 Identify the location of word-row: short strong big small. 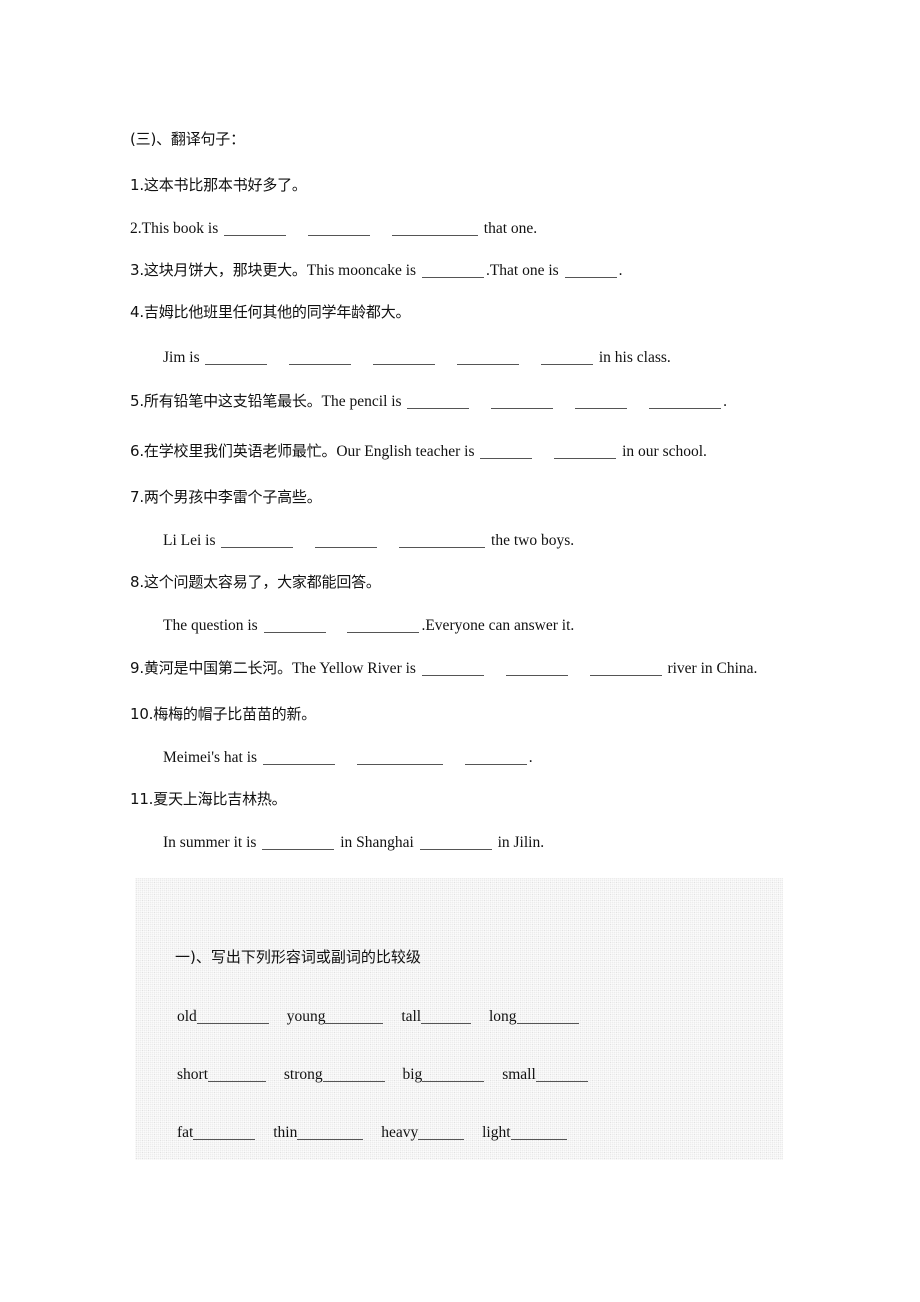
(382, 1075).